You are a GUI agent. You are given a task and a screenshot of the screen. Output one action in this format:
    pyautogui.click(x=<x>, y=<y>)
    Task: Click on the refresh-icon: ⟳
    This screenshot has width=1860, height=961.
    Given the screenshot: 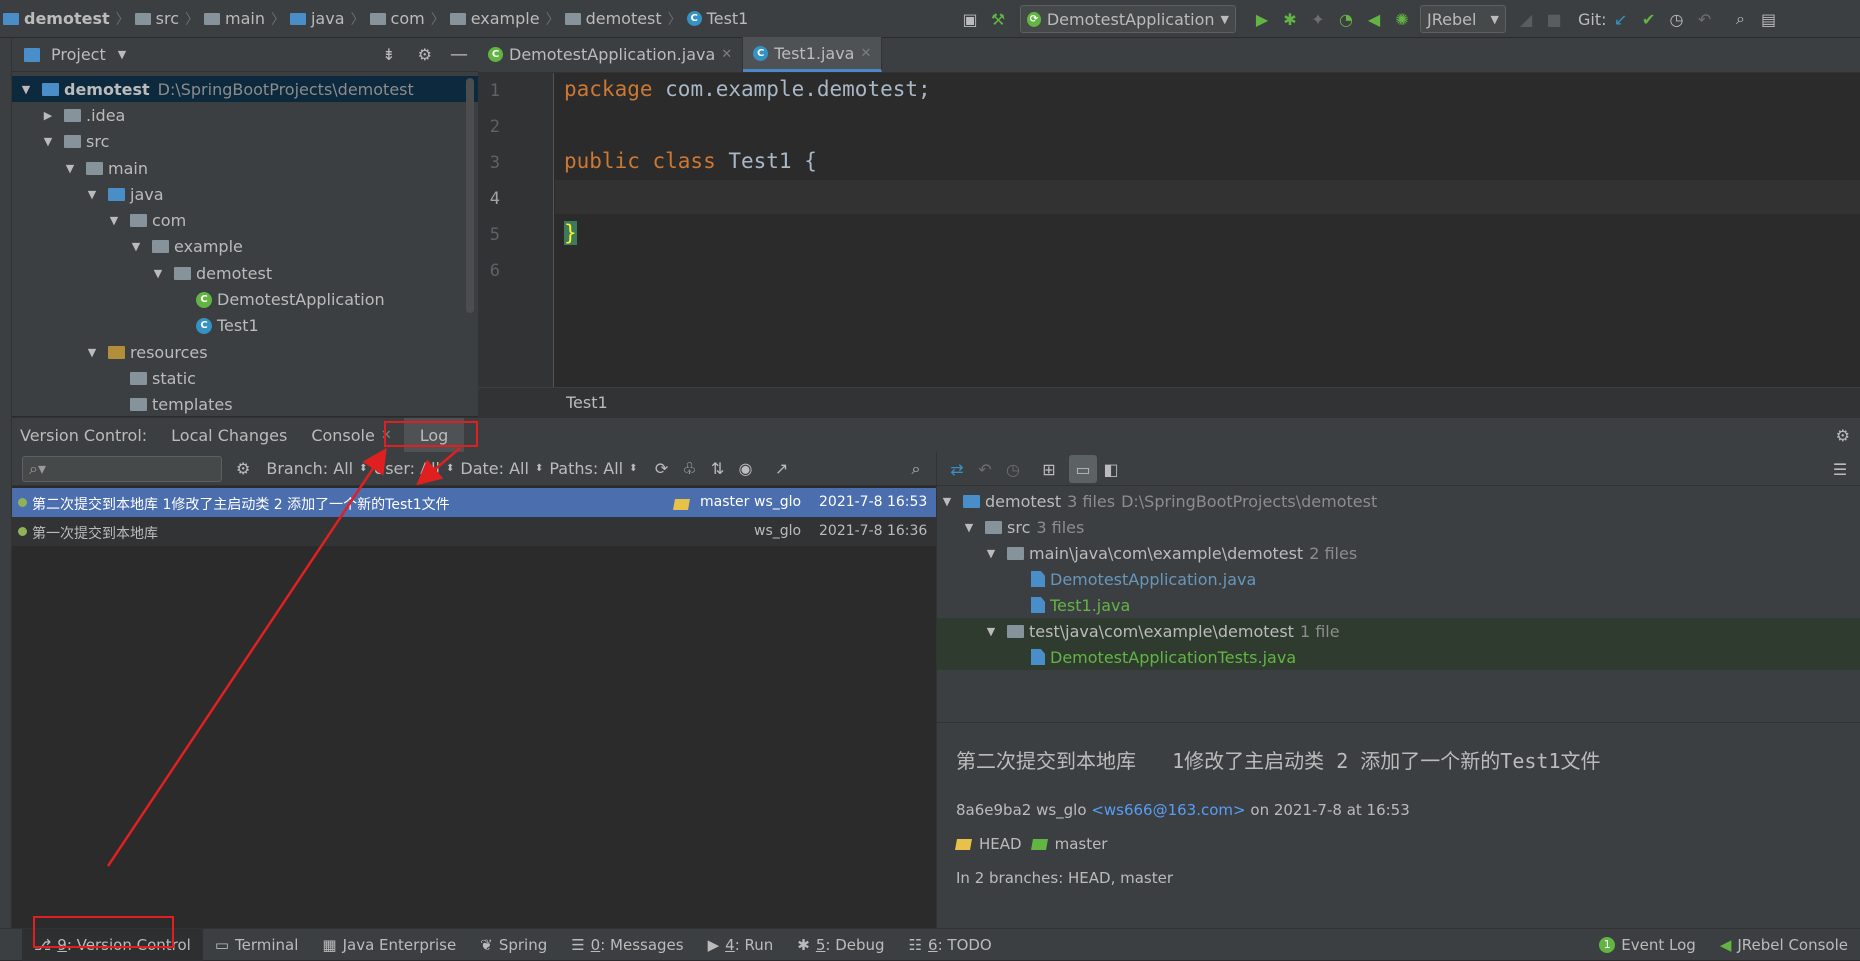 What is the action you would take?
    pyautogui.click(x=662, y=469)
    